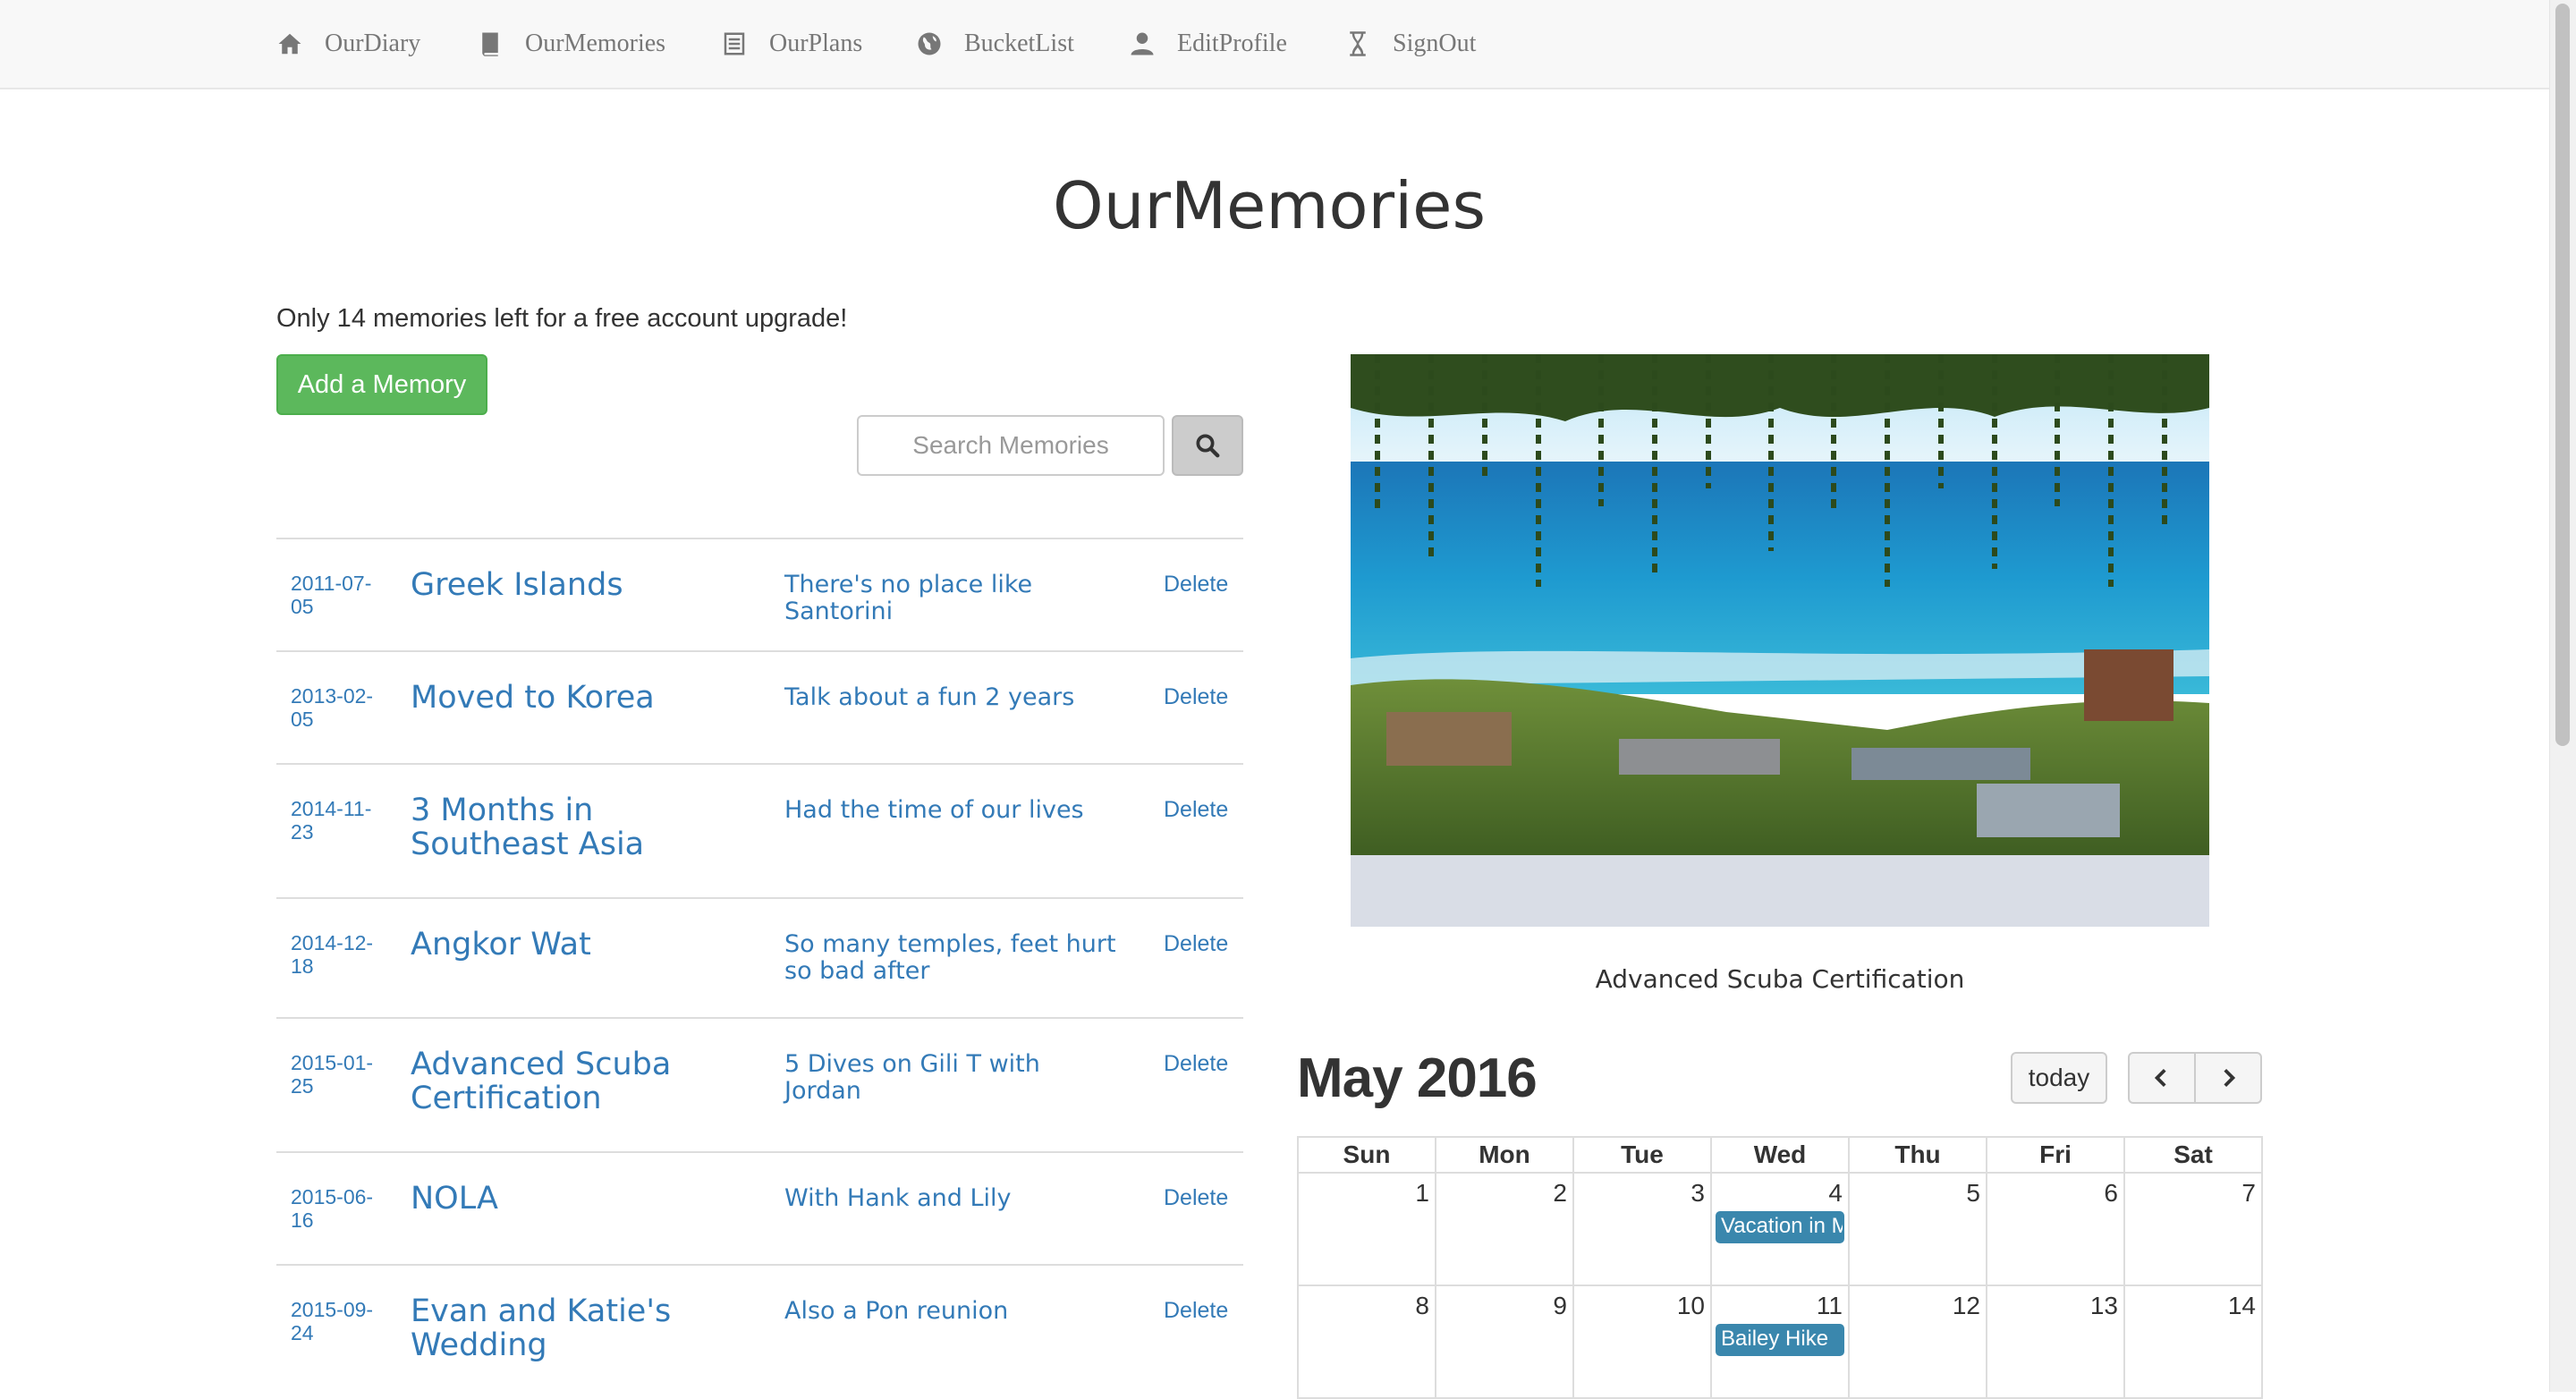  I want to click on nav-label: OurMemories, so click(595, 43).